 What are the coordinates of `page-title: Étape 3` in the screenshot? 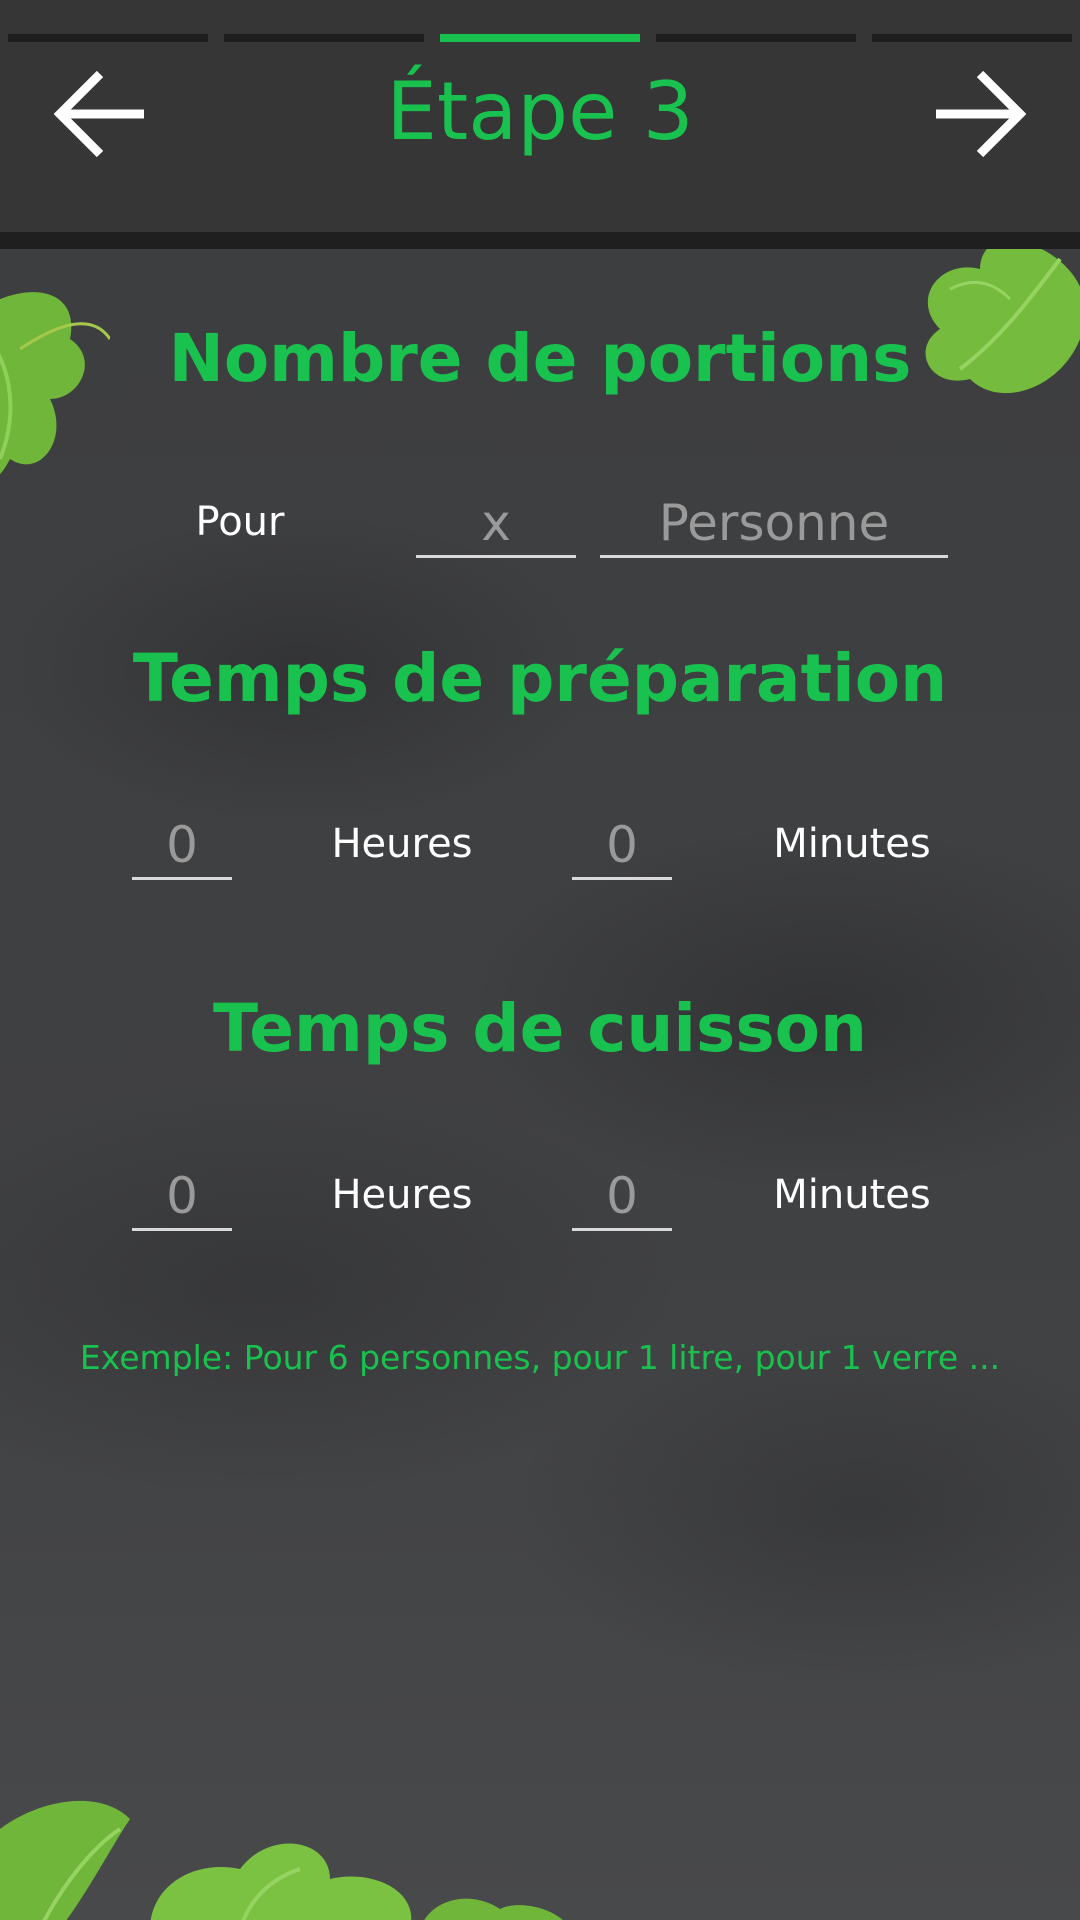 It's located at (540, 111).